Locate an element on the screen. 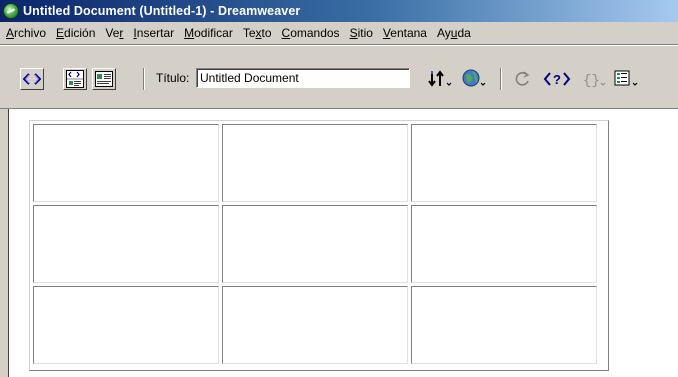 The image size is (678, 377). menu-ayuda-prefix: Ay is located at coordinates (443, 33).